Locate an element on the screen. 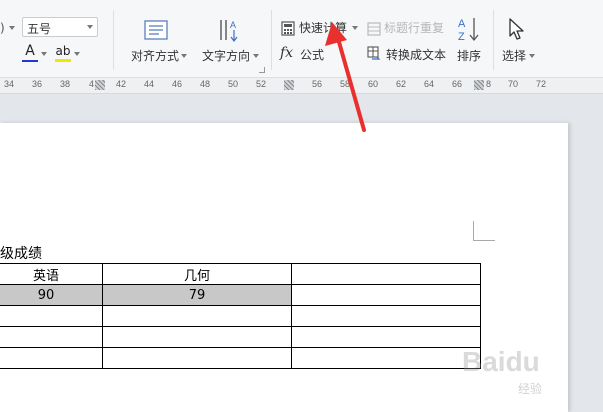 This screenshot has height=412, width=603. watermark-logo: Baidu is located at coordinates (501, 361).